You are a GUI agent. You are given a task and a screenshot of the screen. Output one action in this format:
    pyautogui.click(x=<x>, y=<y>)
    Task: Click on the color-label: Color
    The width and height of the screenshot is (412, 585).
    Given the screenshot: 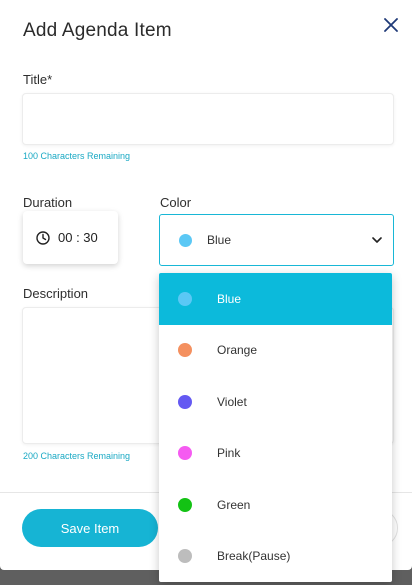 What is the action you would take?
    pyautogui.click(x=176, y=202)
    